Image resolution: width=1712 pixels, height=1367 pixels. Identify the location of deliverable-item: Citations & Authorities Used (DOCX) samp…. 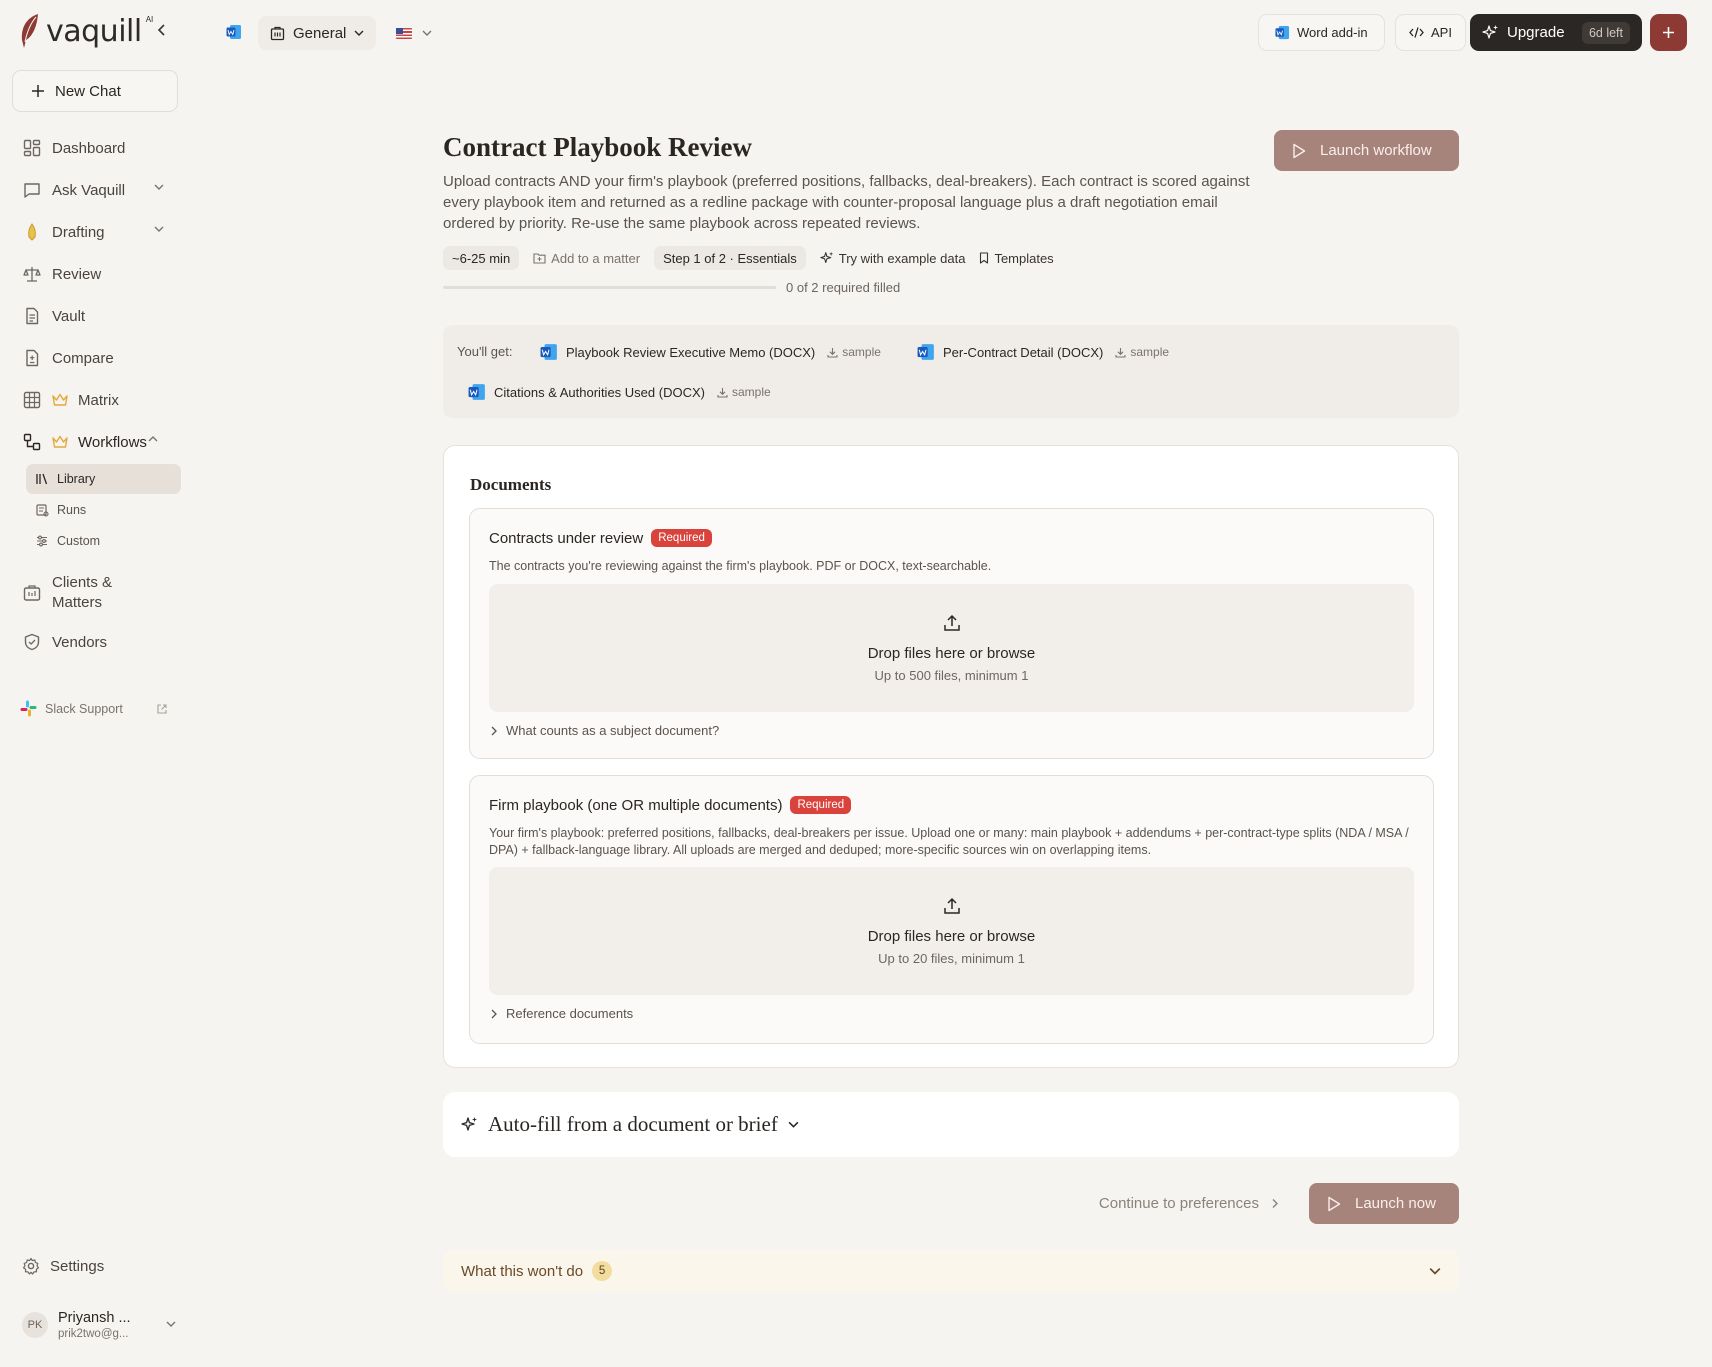
(619, 392).